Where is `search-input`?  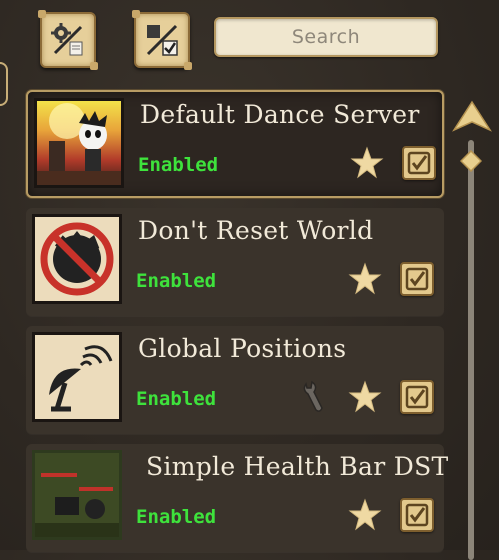
search-input is located at coordinates (326, 37).